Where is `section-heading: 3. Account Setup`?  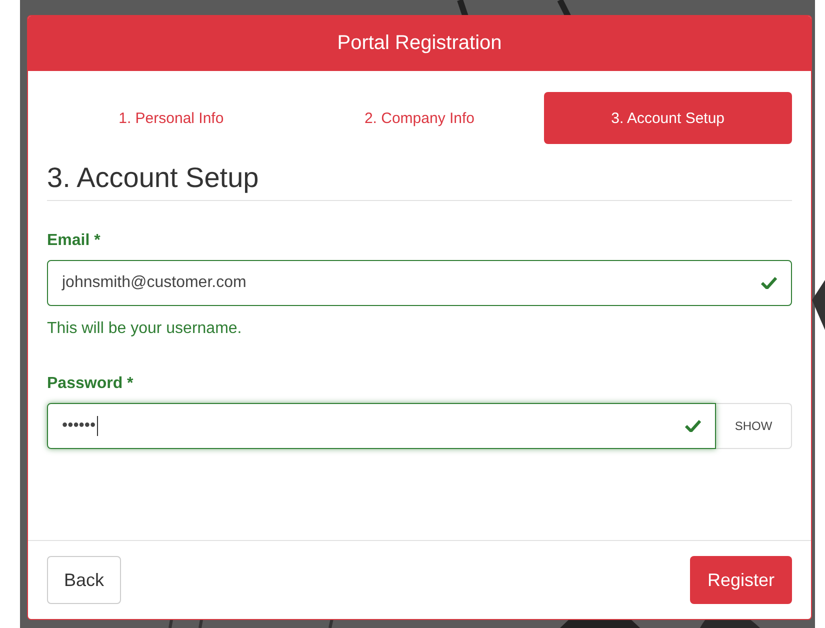 section-heading: 3. Account Setup is located at coordinates (419, 181).